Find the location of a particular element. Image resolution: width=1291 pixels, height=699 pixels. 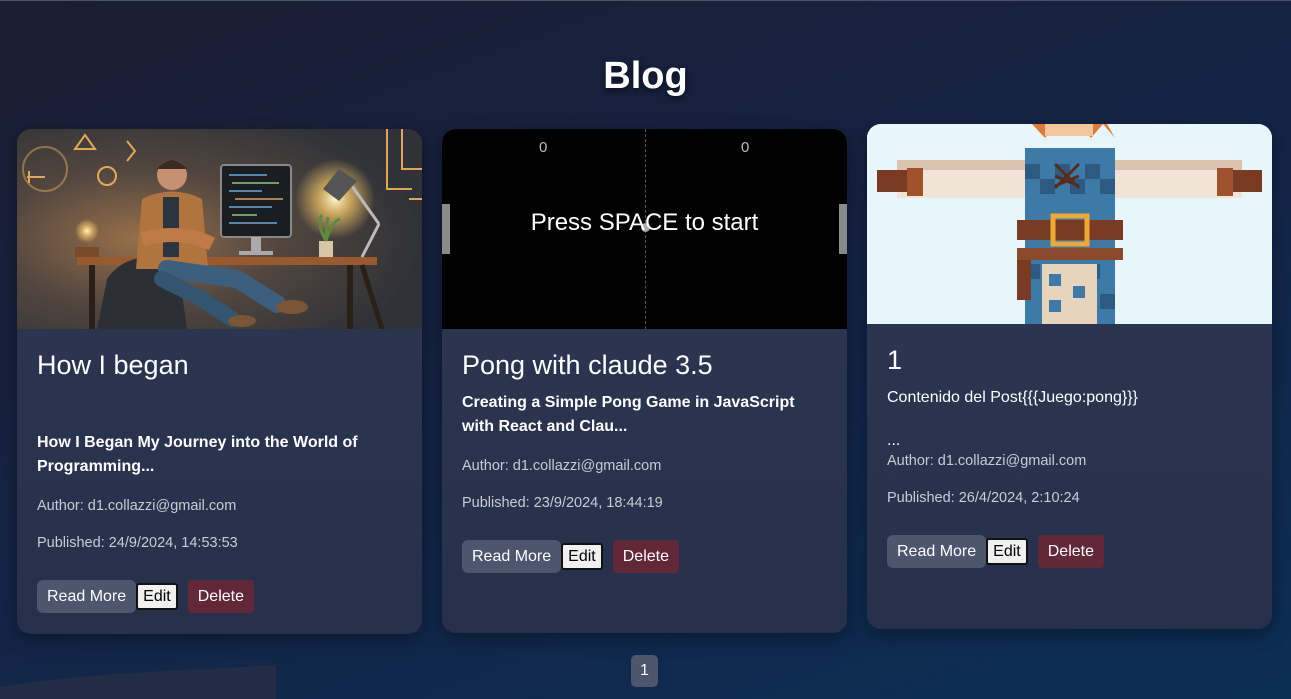

post-excerpt-wrapper: Contenido del Post{{{Juego:pong}}} is located at coordinates (1069, 398).